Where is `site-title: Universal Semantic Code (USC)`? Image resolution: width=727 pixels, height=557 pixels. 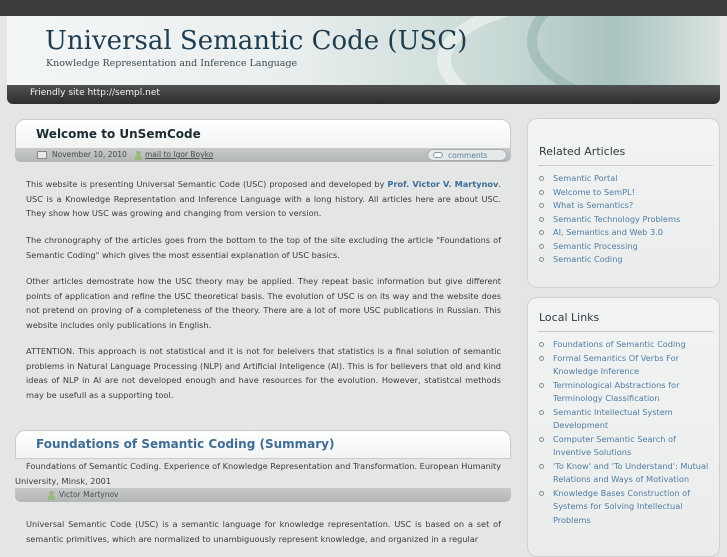
site-title: Universal Semantic Code (USC) is located at coordinates (256, 41).